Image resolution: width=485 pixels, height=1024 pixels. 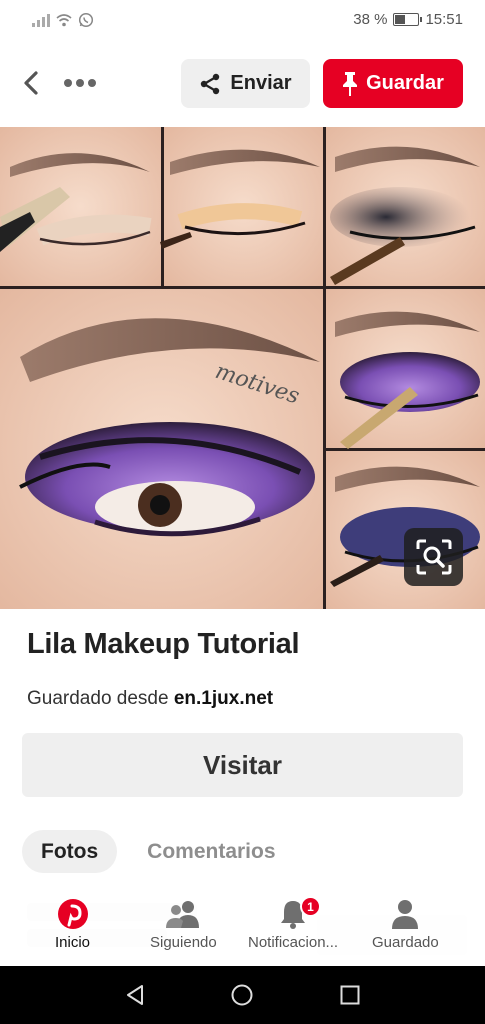 What do you see at coordinates (408, 19) in the screenshot?
I see `battery-icon` at bounding box center [408, 19].